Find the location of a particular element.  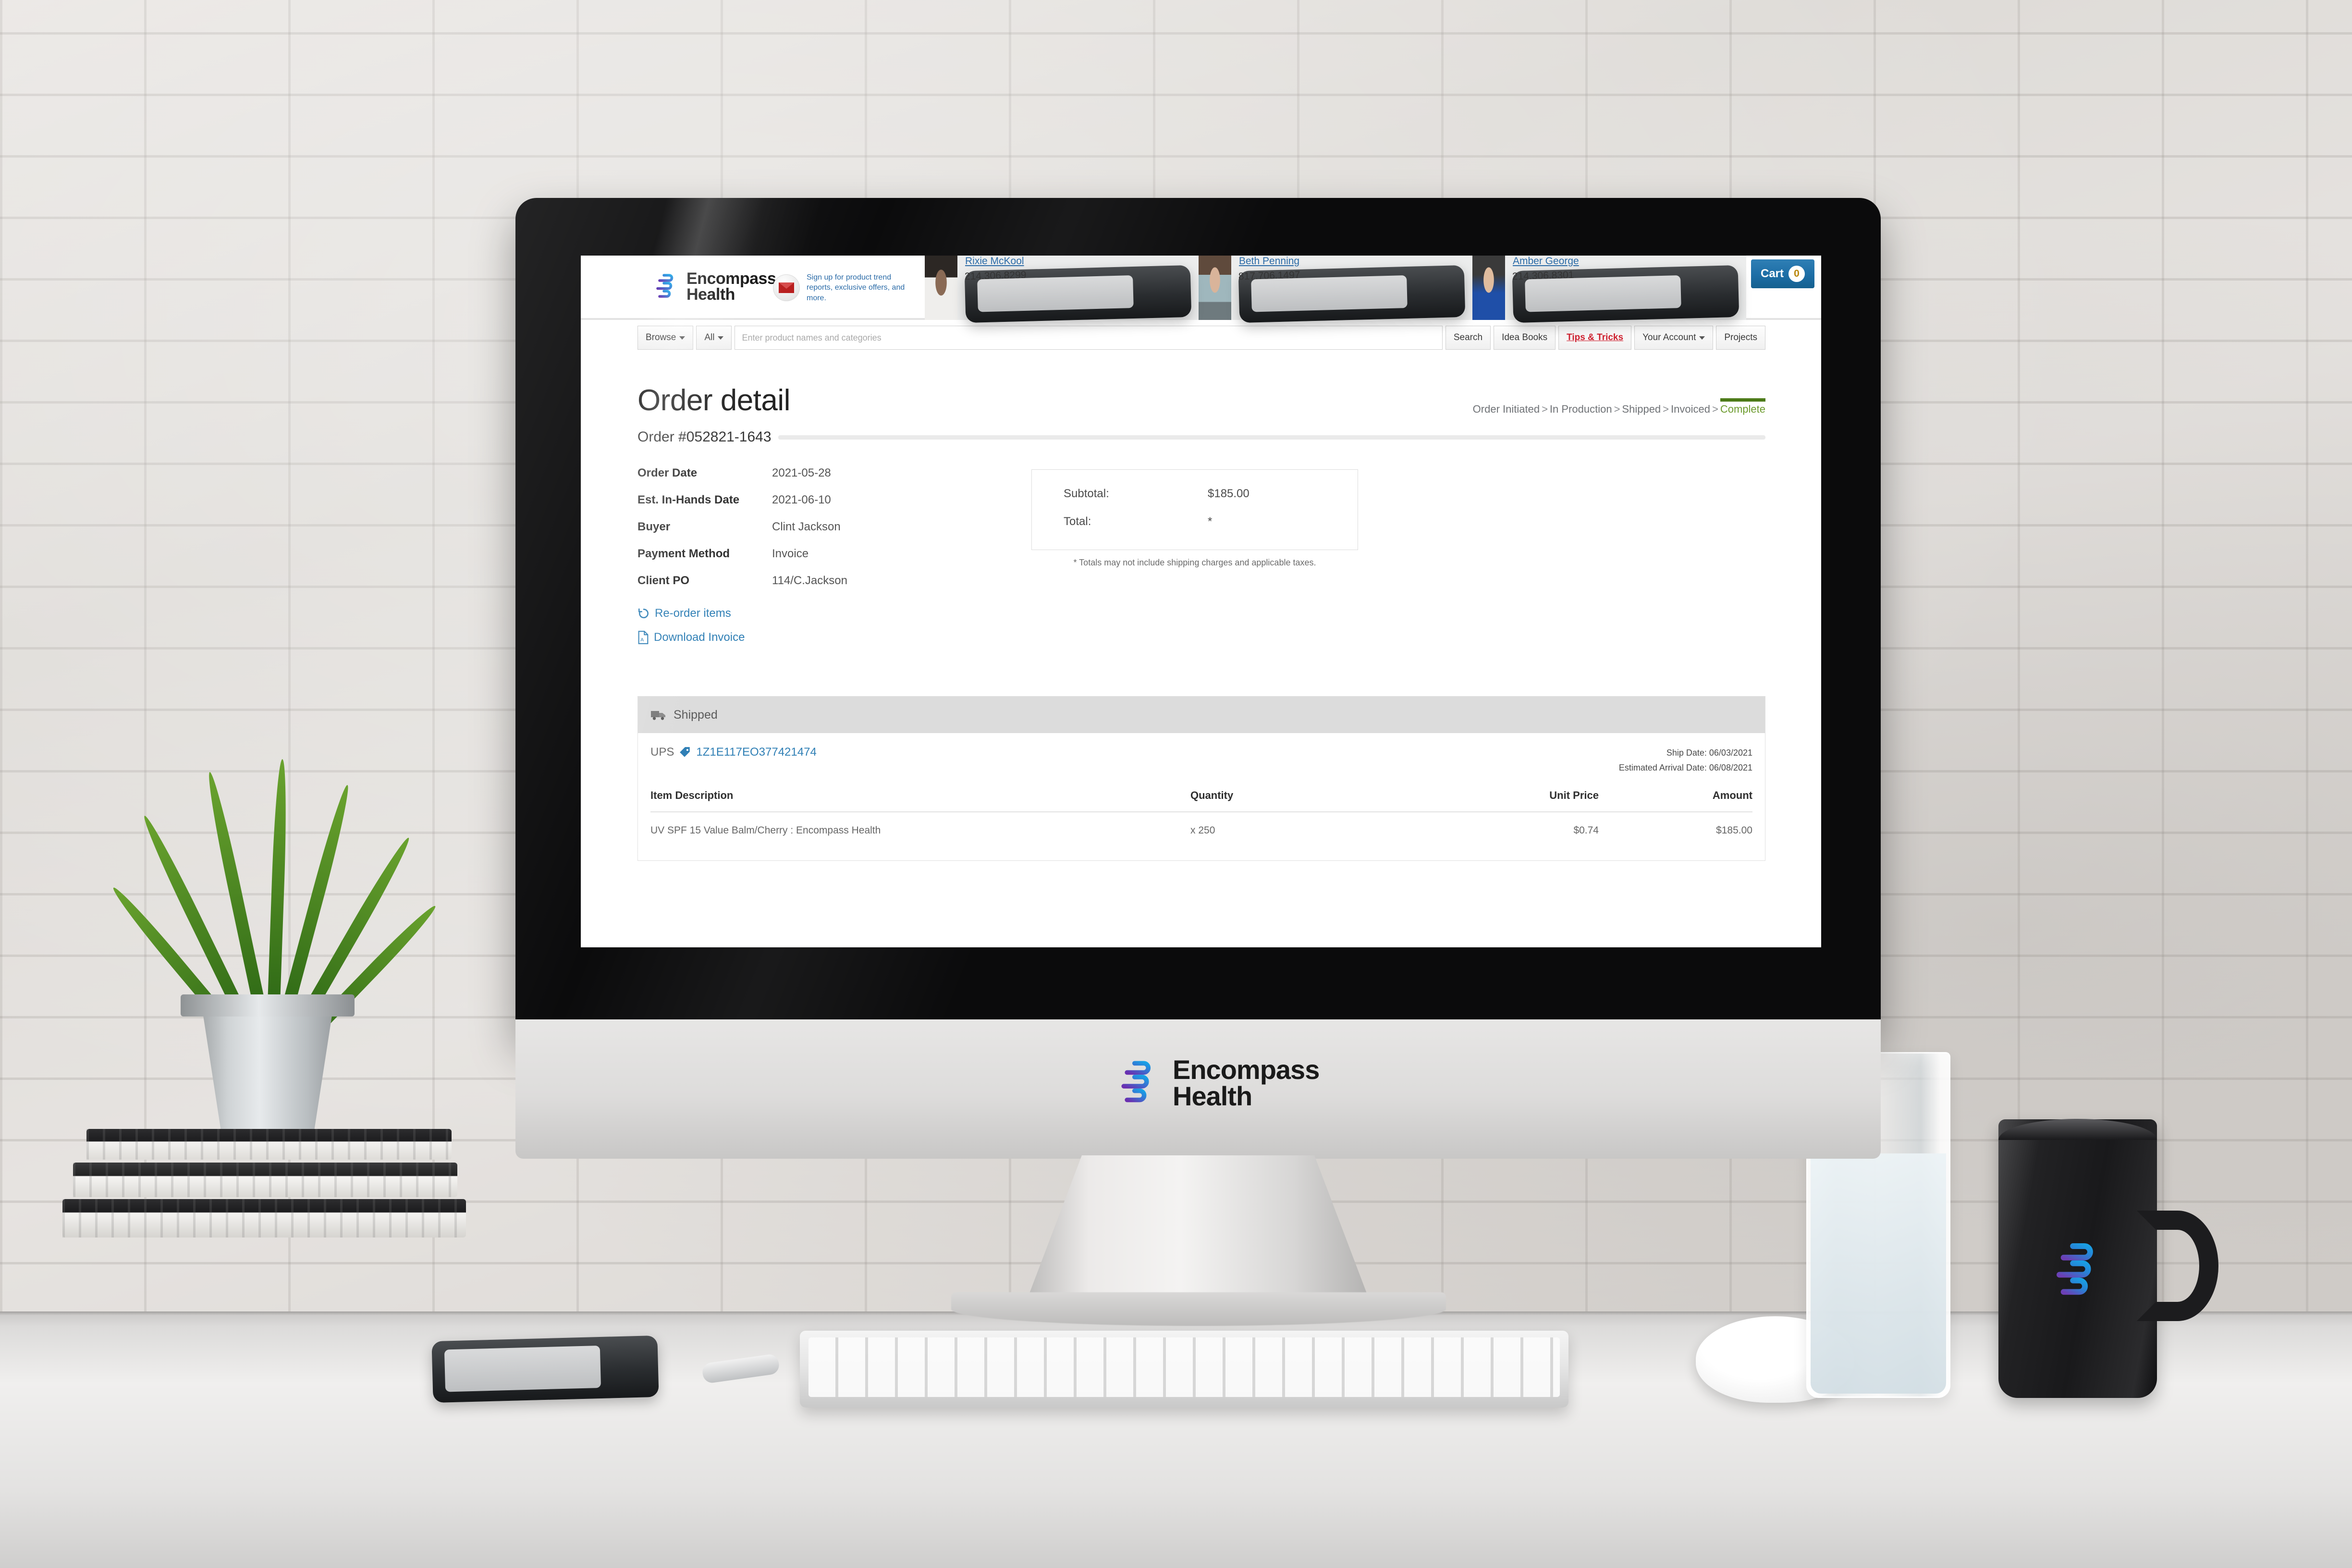

search-input: Enter product names and categories is located at coordinates (1089, 338).